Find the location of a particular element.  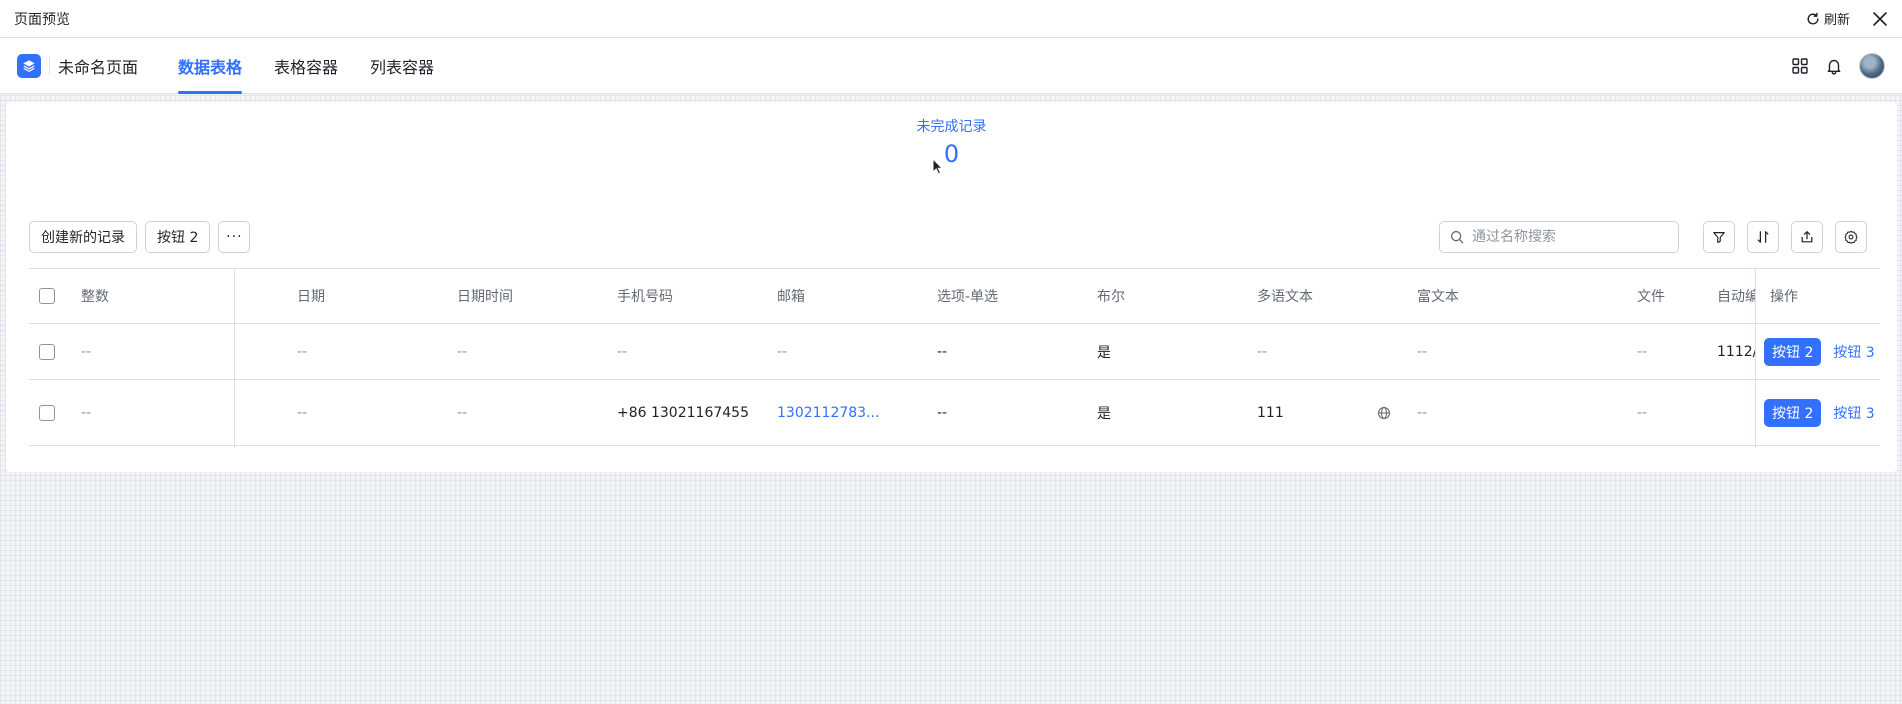

bell-icon is located at coordinates (1834, 66).